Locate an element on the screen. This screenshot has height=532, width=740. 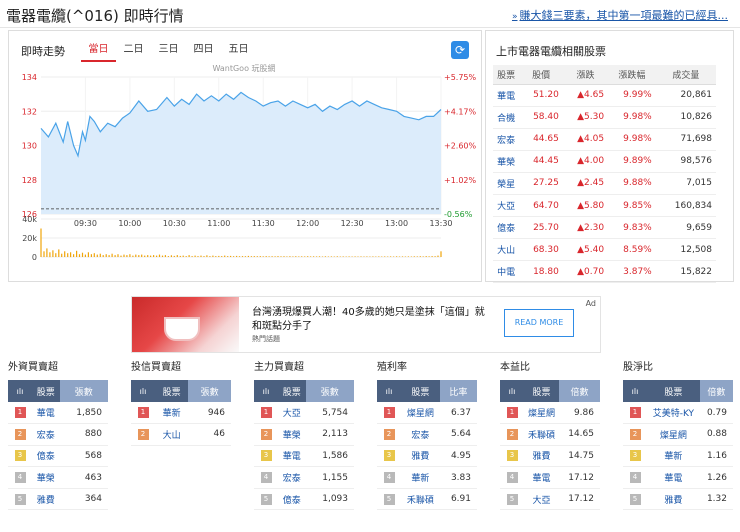
ranking-row: 3 億泰 568 is located at coordinates (58, 456).